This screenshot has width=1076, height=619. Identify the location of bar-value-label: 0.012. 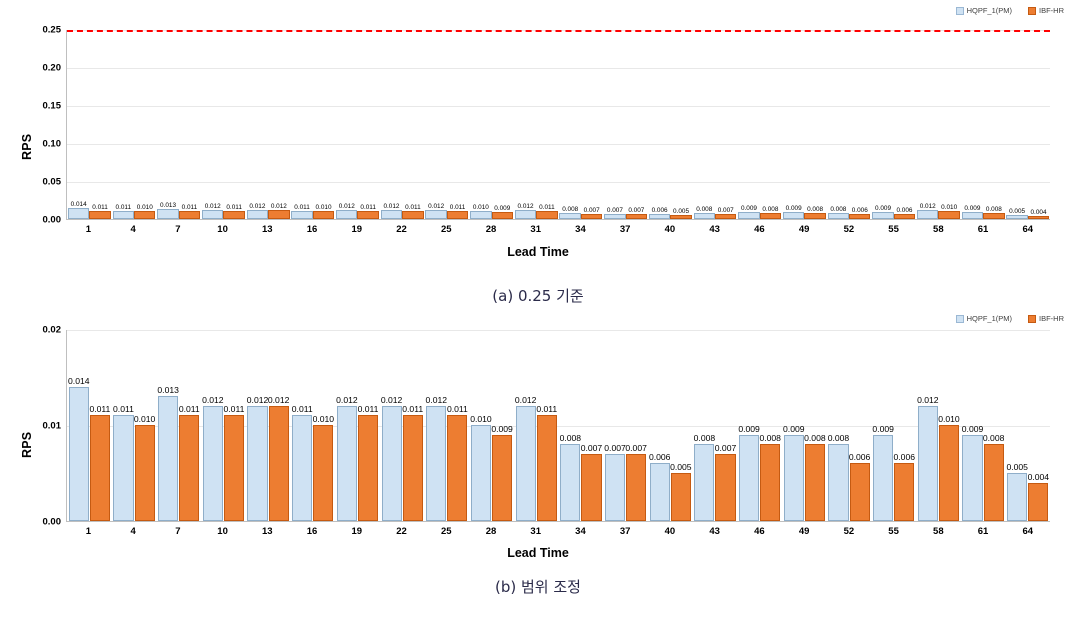
(436, 399).